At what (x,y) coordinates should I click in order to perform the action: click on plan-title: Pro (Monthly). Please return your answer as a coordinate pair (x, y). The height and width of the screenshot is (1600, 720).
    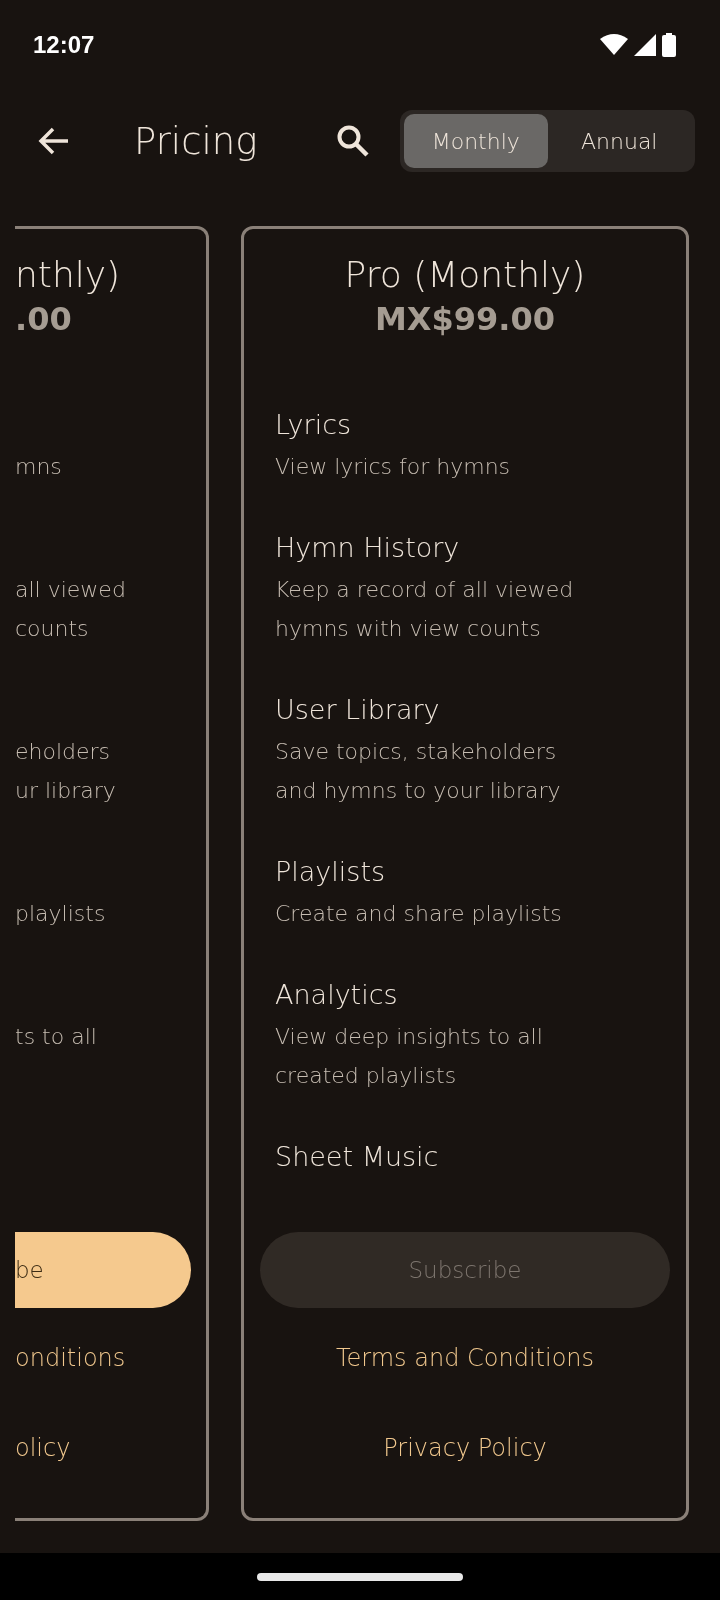
    Looking at the image, I should click on (465, 275).